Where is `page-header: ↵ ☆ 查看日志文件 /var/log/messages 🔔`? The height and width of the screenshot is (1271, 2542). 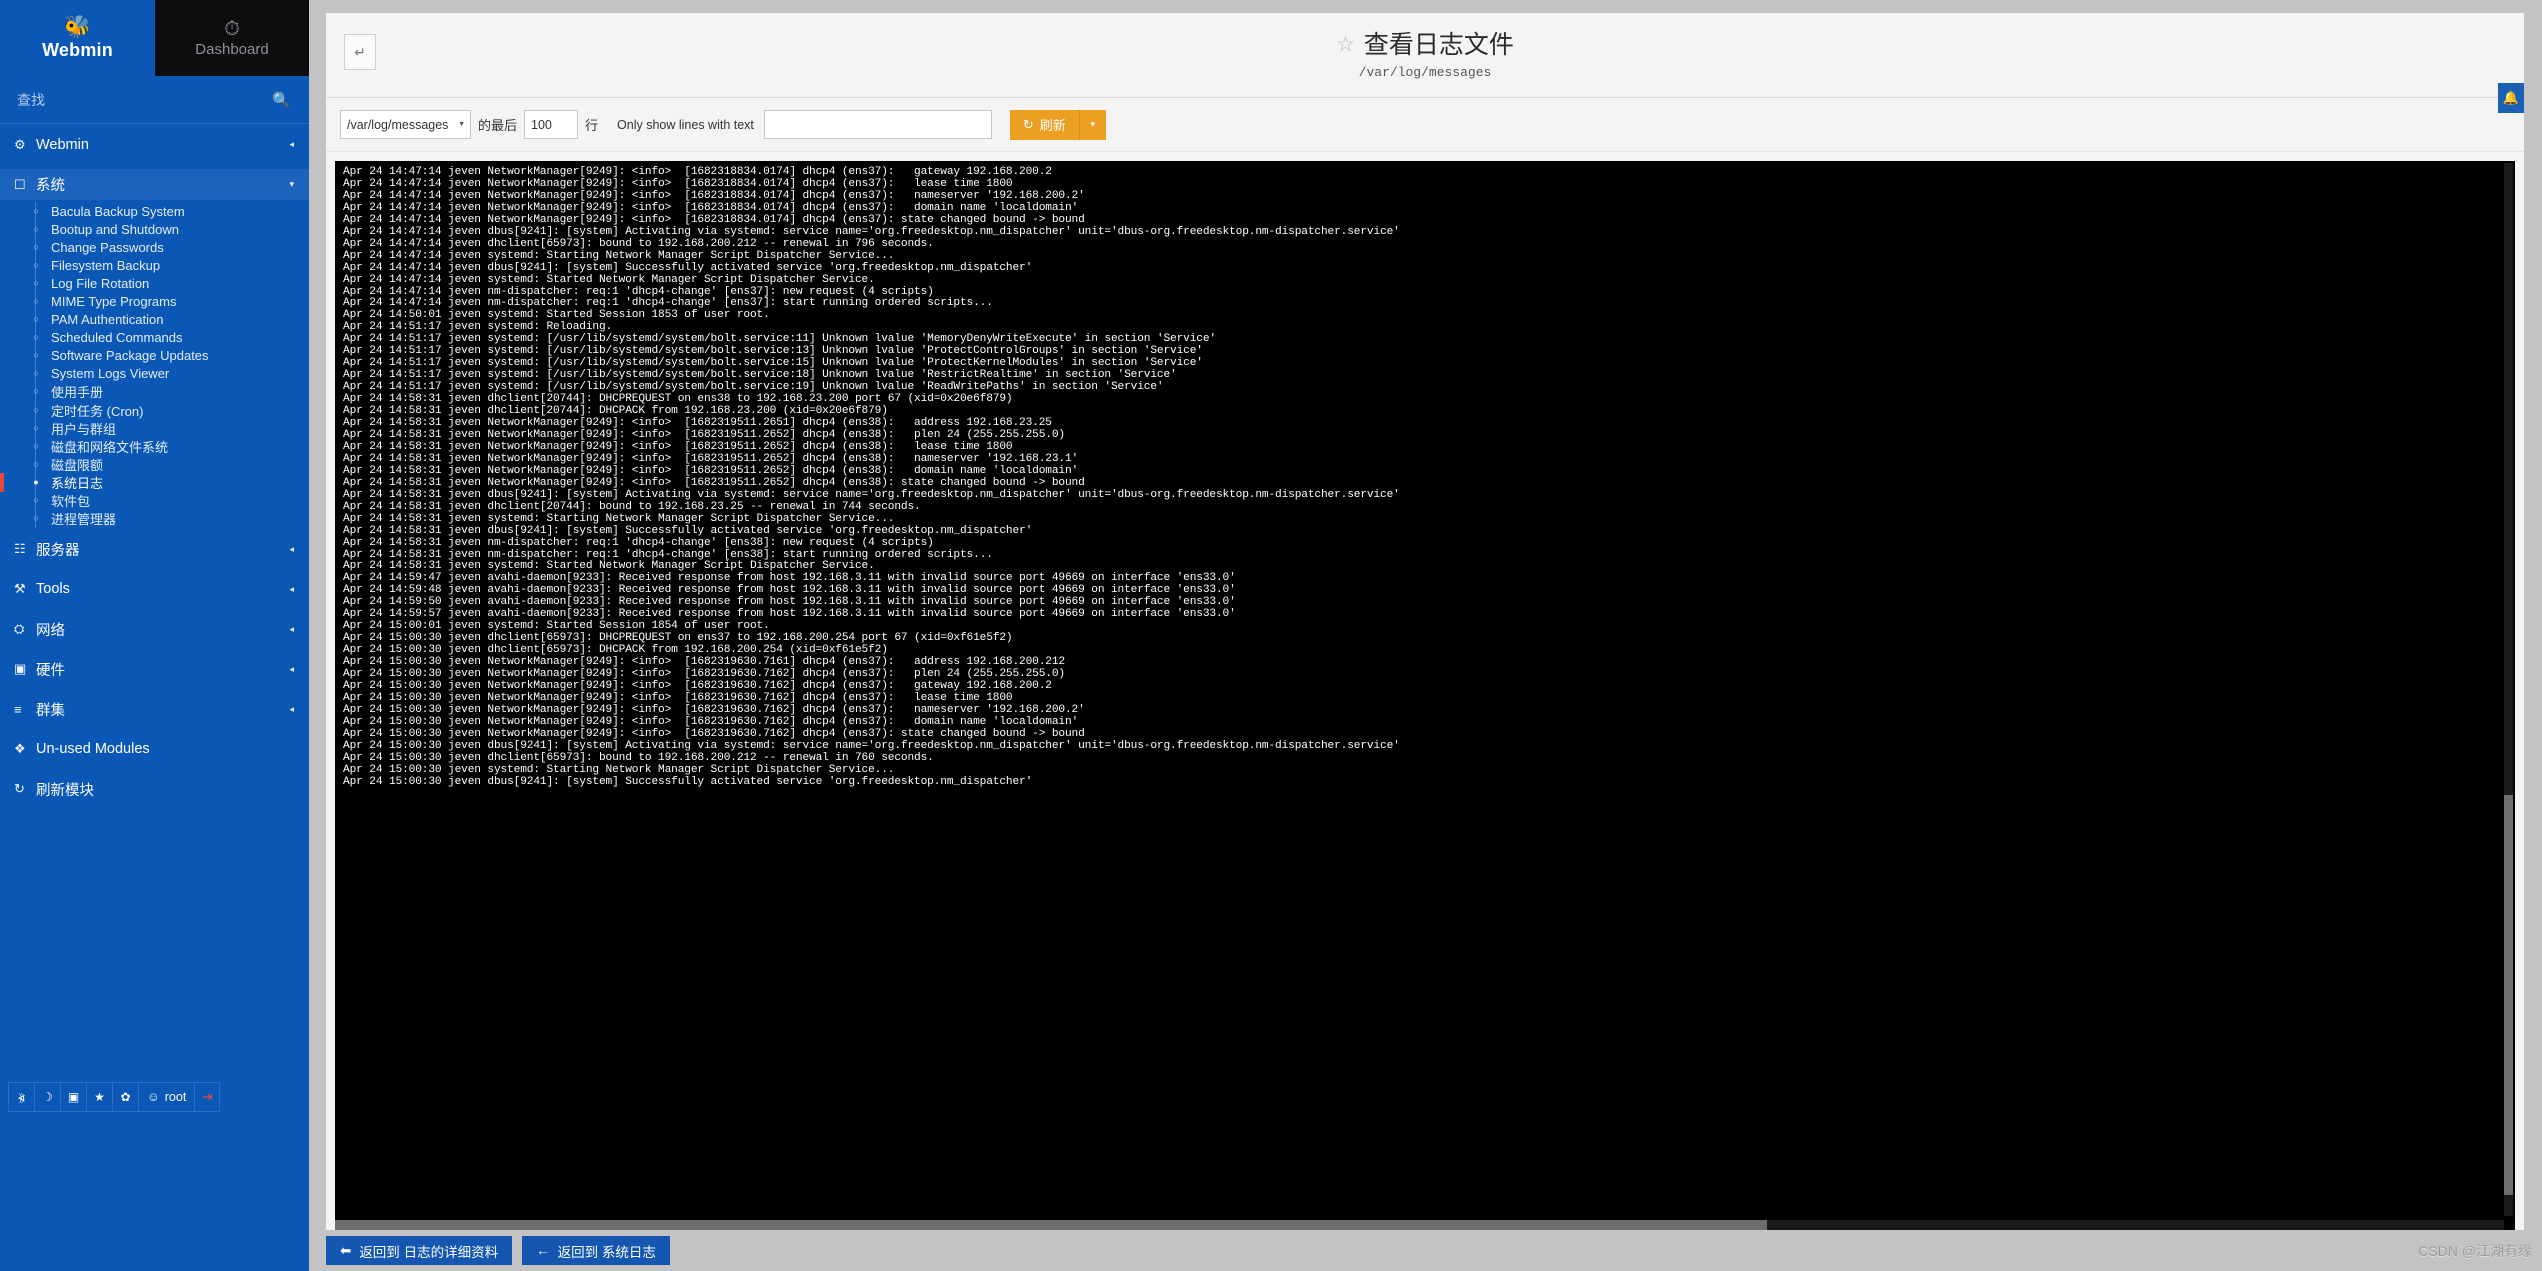
page-header: ↵ ☆ 查看日志文件 /var/log/messages 🔔 is located at coordinates (1425, 63).